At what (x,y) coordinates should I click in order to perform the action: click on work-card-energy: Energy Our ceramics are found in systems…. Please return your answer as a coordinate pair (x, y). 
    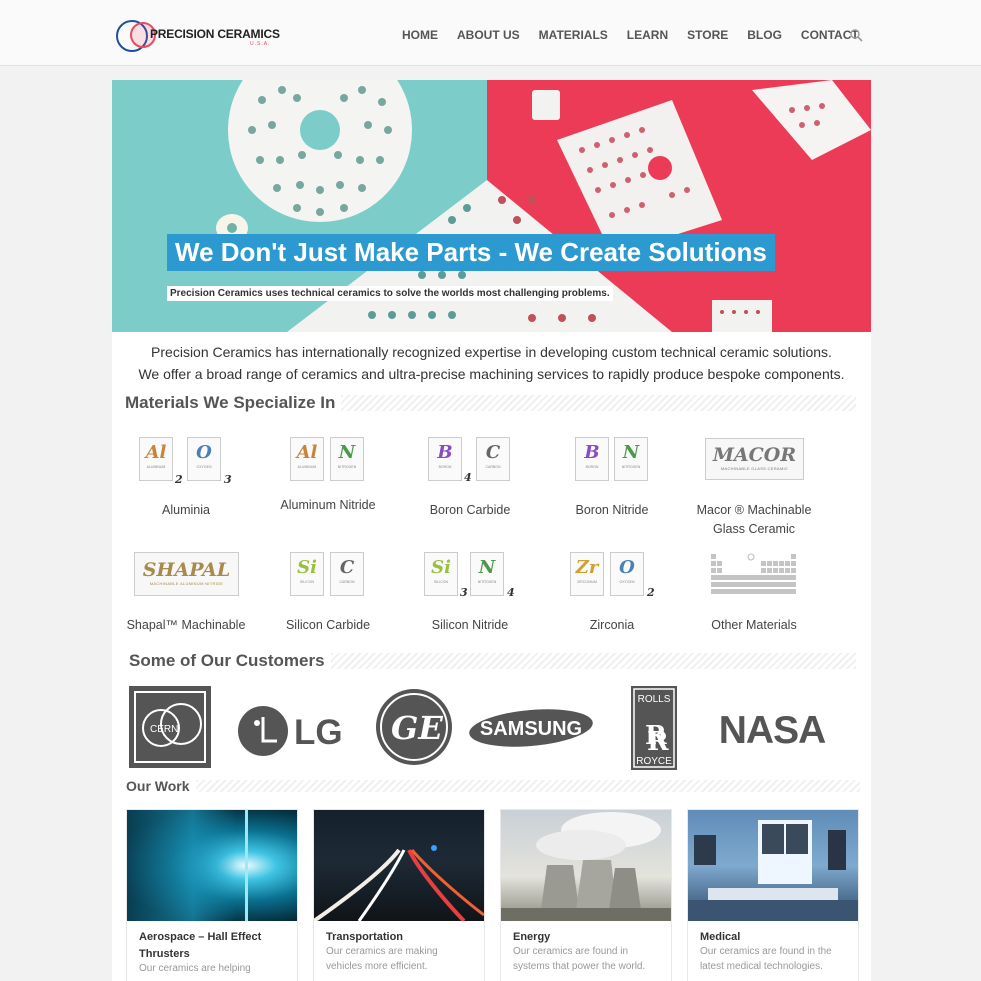
    Looking at the image, I should click on (586, 895).